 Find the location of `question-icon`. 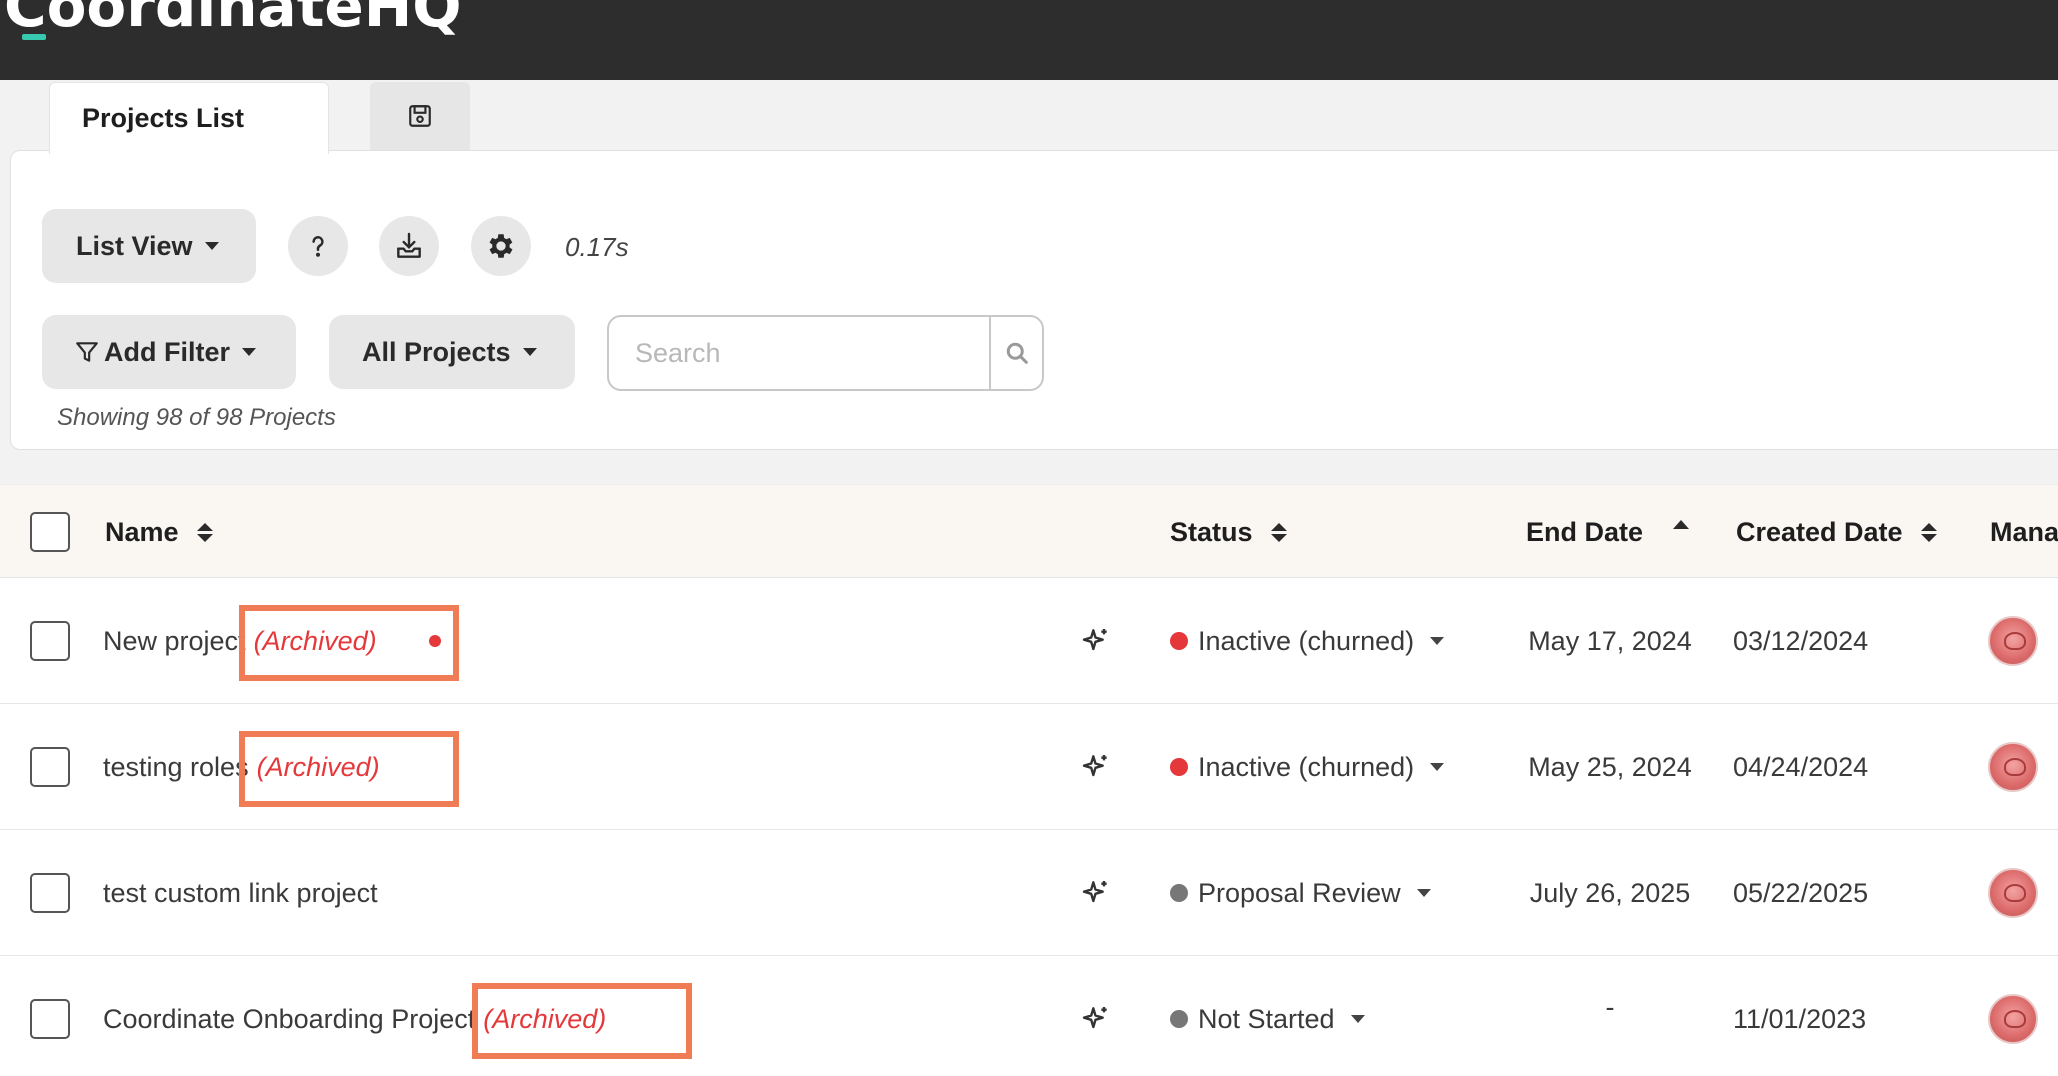

question-icon is located at coordinates (318, 246).